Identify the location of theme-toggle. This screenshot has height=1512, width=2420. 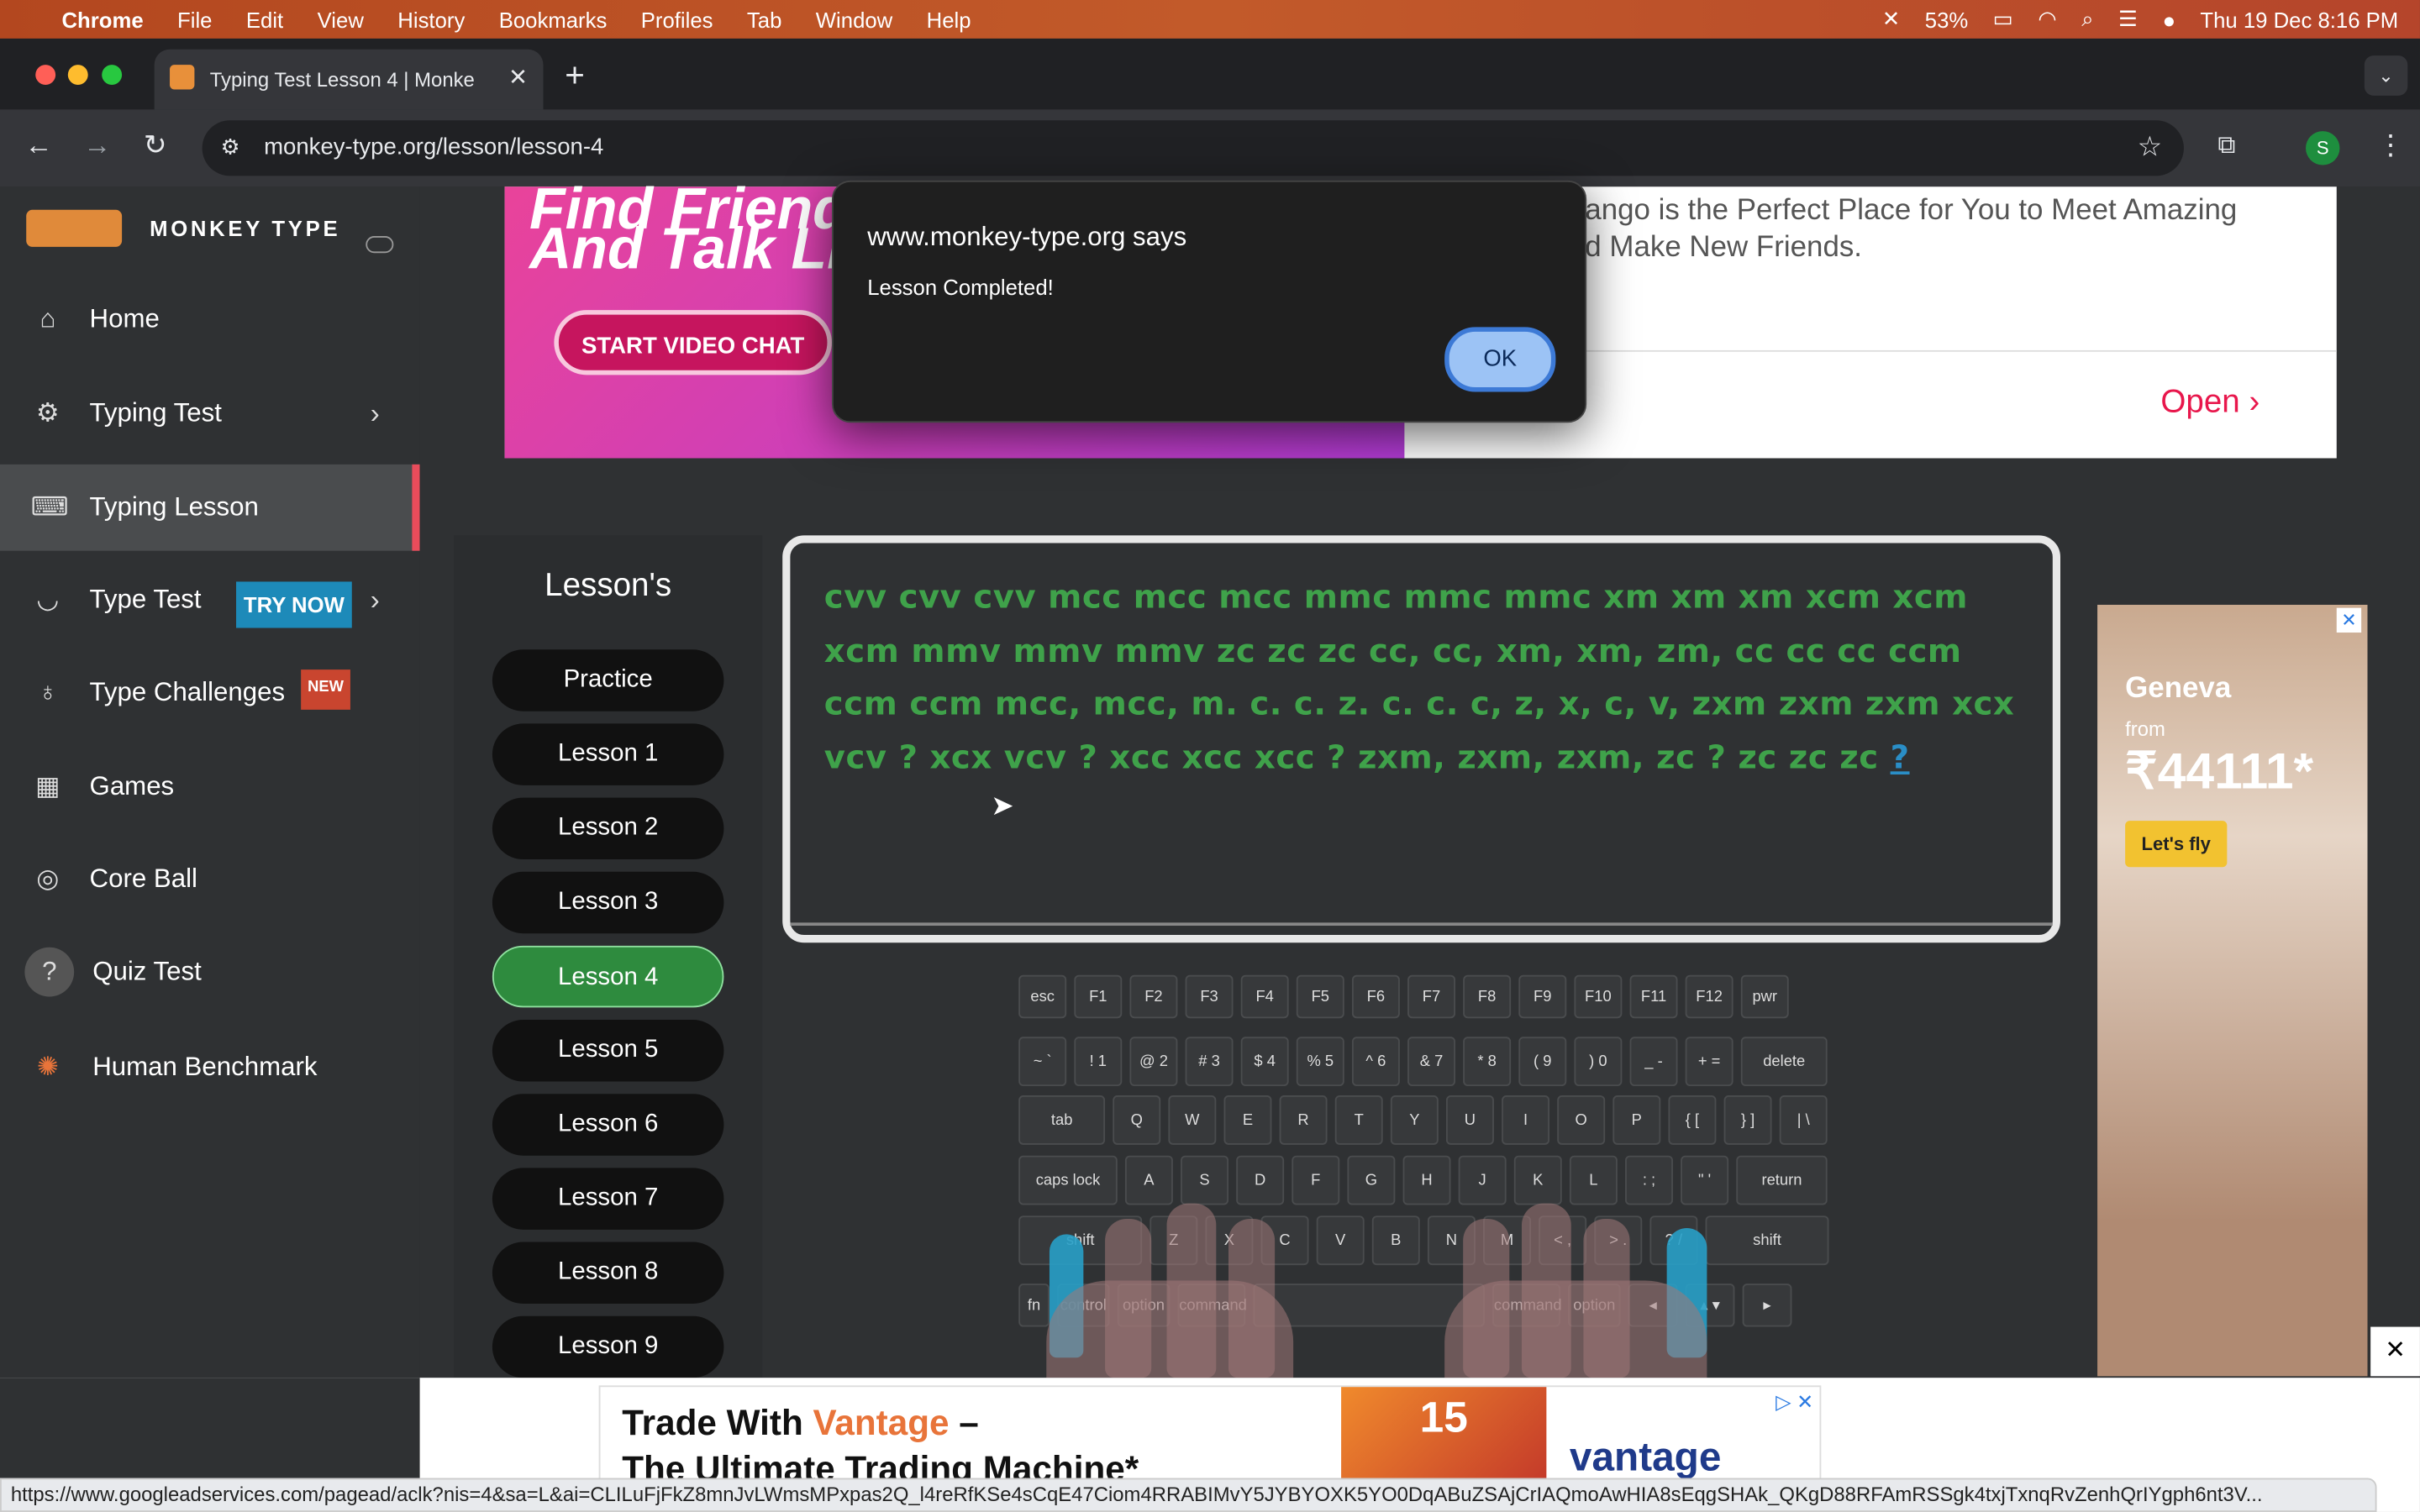
(380, 245).